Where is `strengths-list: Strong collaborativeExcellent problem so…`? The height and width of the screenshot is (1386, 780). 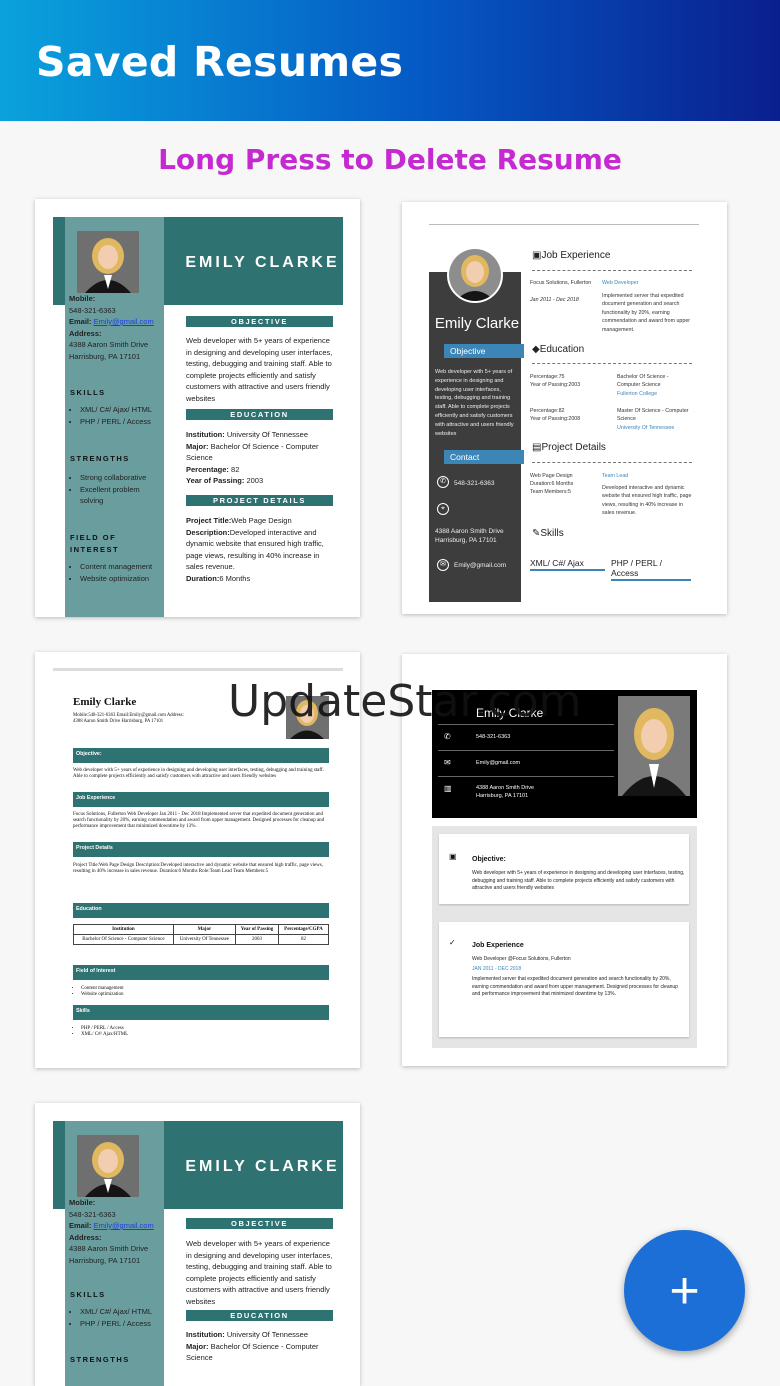
strengths-list: Strong collaborativeExcellent problem so… is located at coordinates (117, 489).